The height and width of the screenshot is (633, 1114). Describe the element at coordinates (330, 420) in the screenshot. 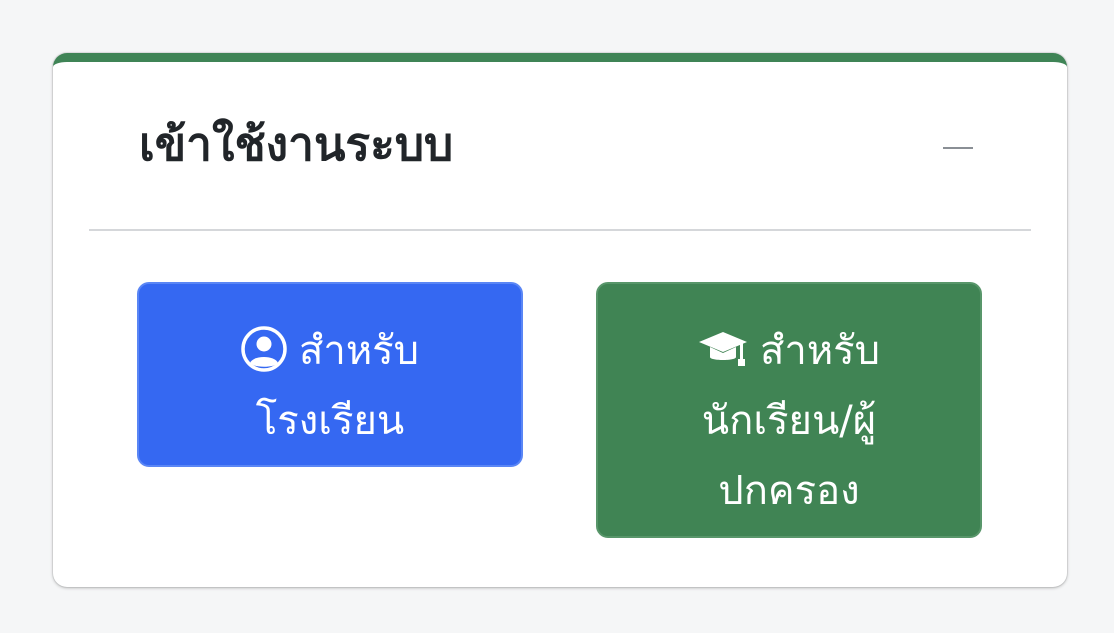

I see `school-button-label-2: โรงเรียน` at that location.